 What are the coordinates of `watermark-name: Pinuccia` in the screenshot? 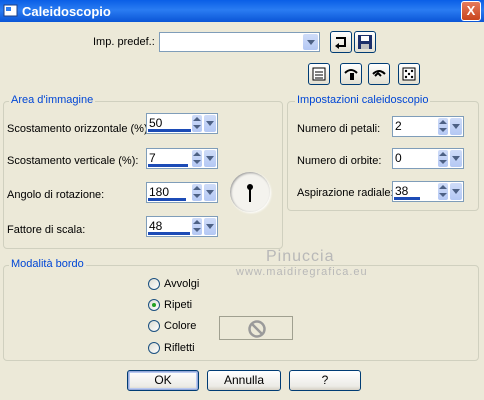 It's located at (300, 256).